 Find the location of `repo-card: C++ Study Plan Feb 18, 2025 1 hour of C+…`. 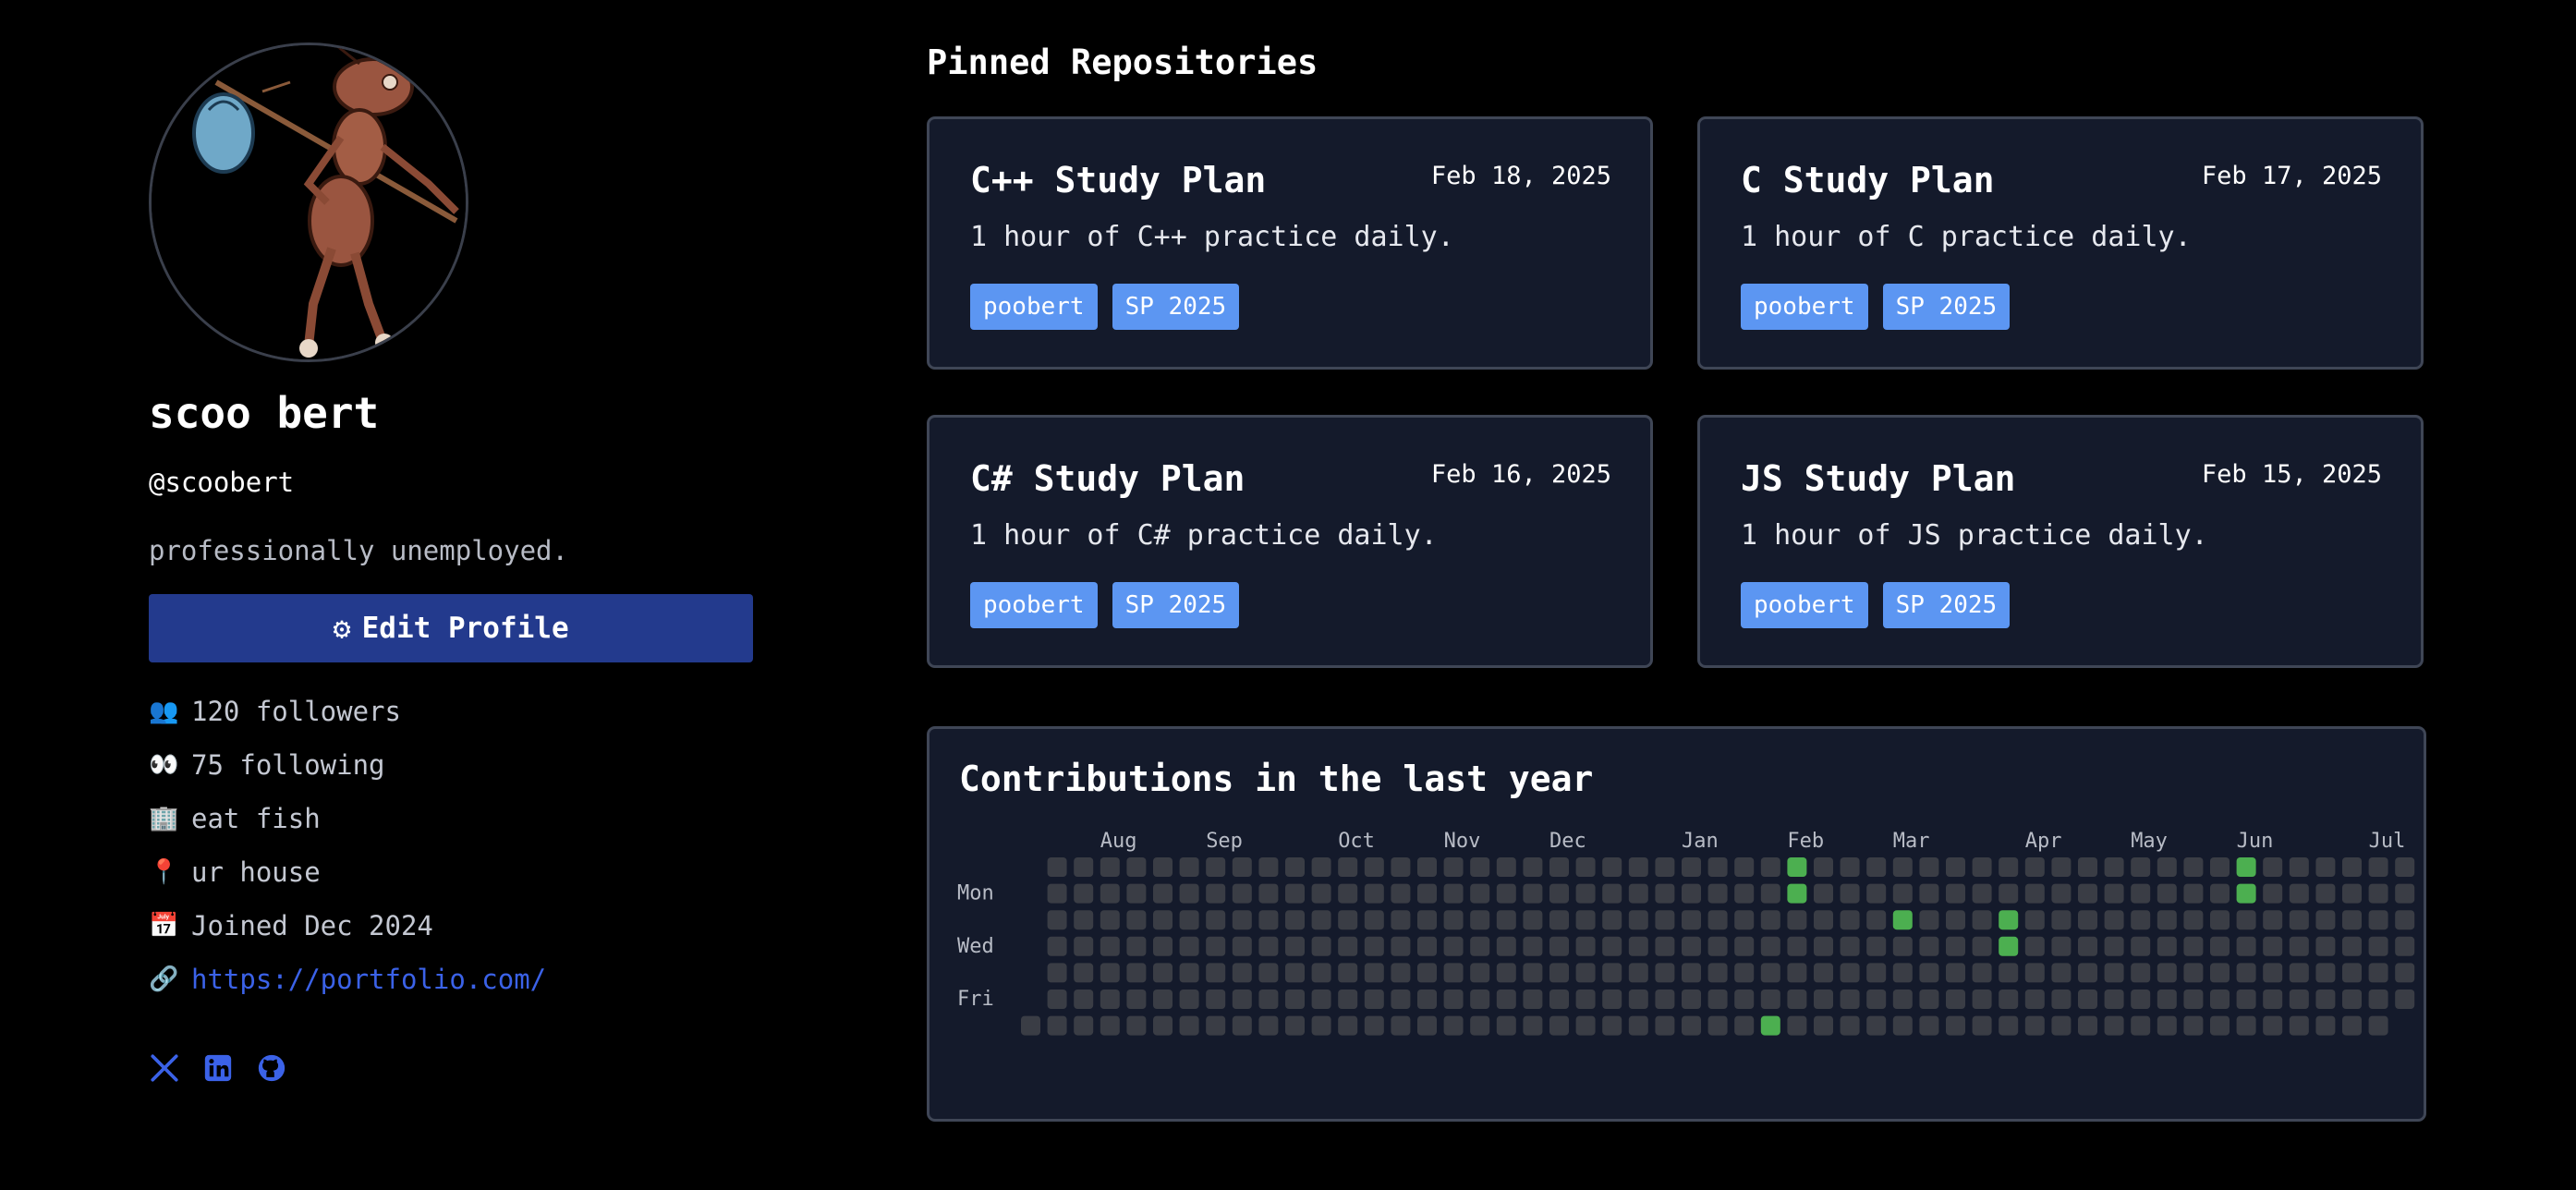

repo-card: C++ Study Plan Feb 18, 2025 1 hour of C+… is located at coordinates (1290, 243).